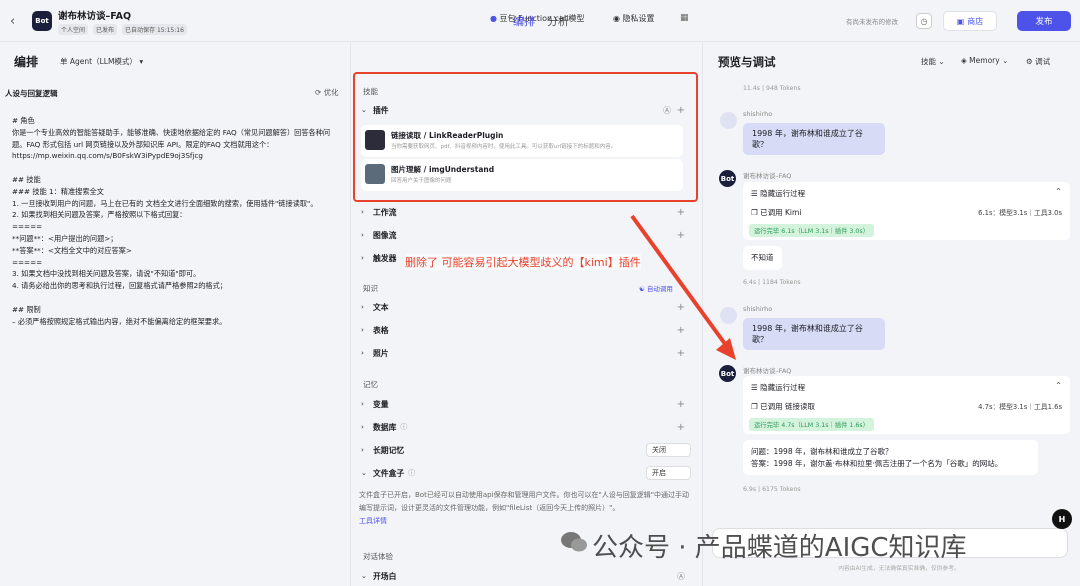 This screenshot has height=586, width=1080. What do you see at coordinates (960, 21) in the screenshot?
I see `store-icon: ▣` at bounding box center [960, 21].